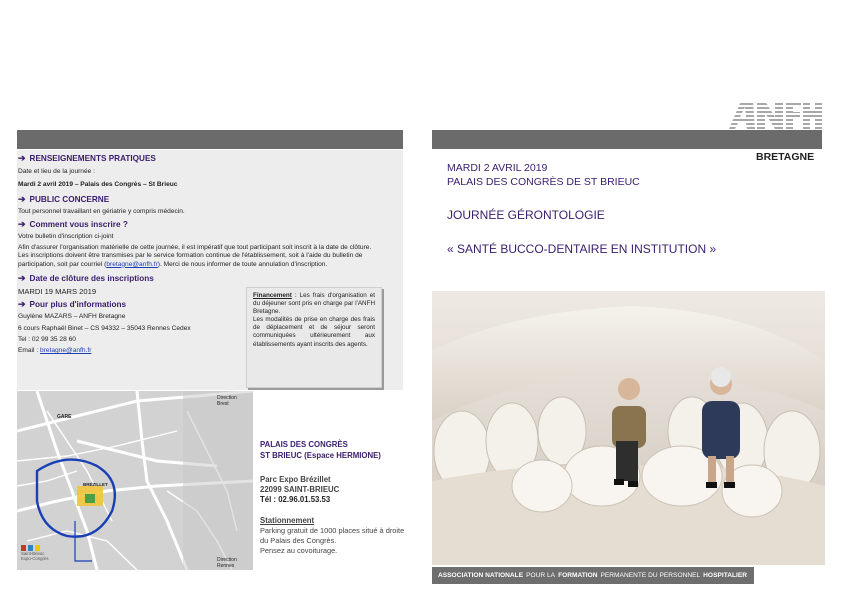 The image size is (842, 595). I want to click on venue-tel: Tél : 02.96.01.53.53, so click(295, 499).